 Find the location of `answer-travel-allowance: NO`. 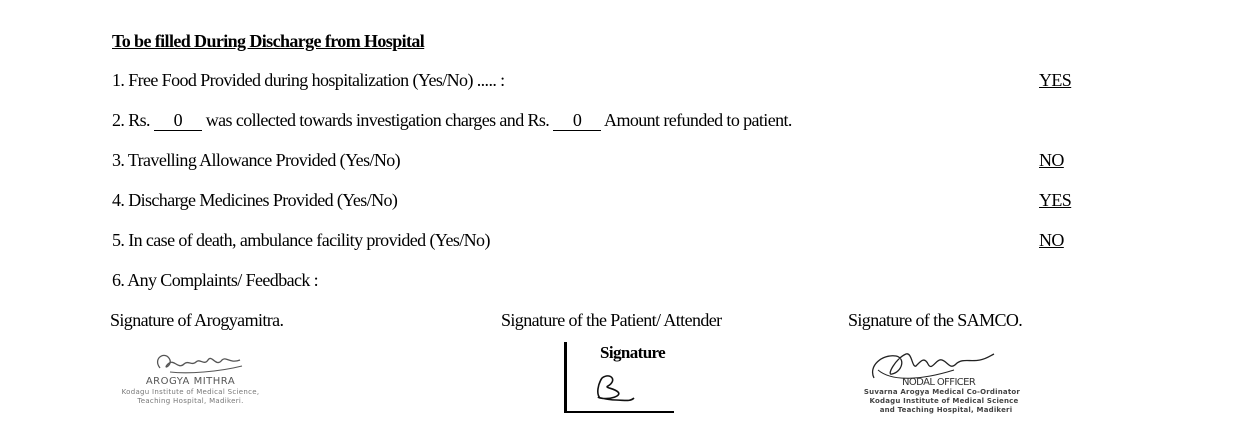

answer-travel-allowance: NO is located at coordinates (1051, 160).